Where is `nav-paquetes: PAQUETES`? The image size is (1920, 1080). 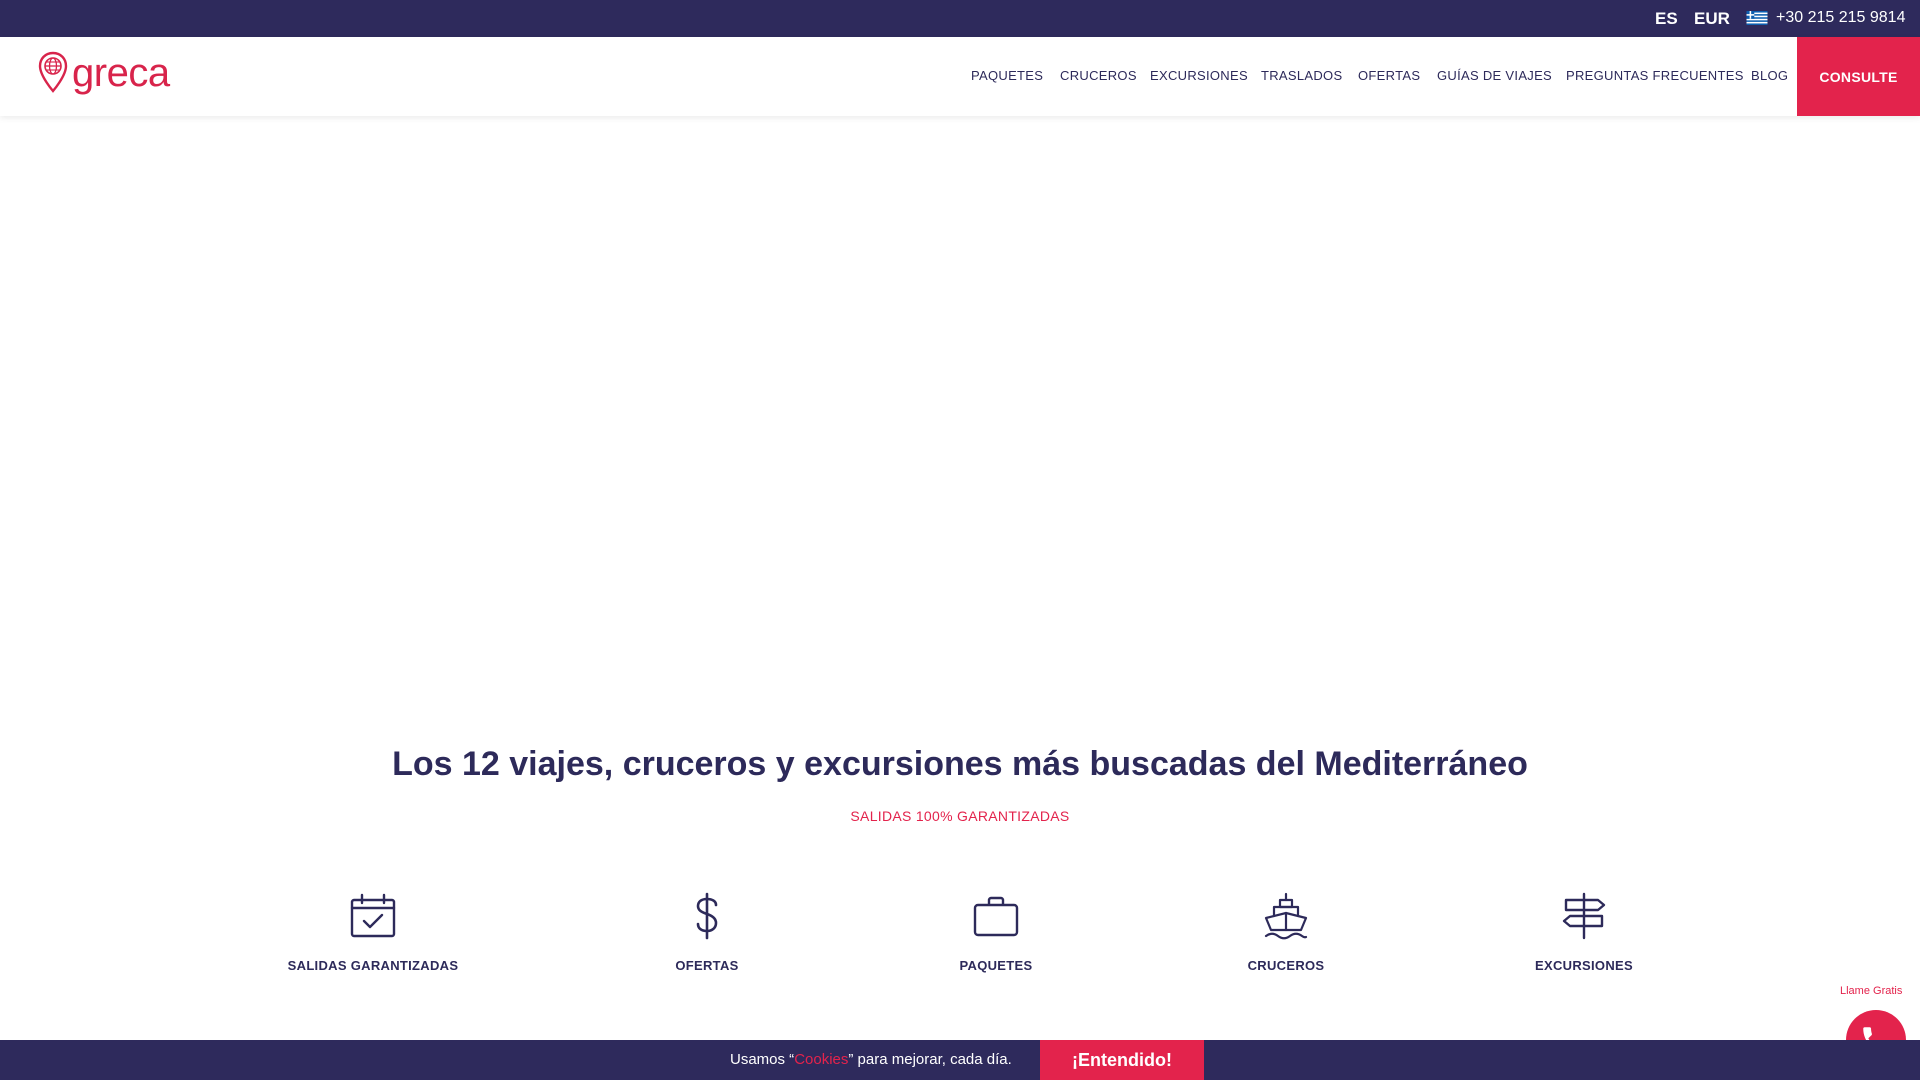
nav-paquetes: PAQUETES is located at coordinates (1007, 75).